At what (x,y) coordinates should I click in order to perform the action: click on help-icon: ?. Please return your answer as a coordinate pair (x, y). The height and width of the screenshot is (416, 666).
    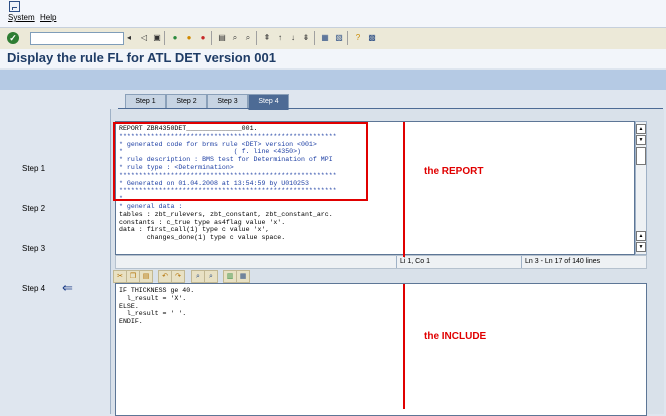
    Looking at the image, I should click on (358, 38).